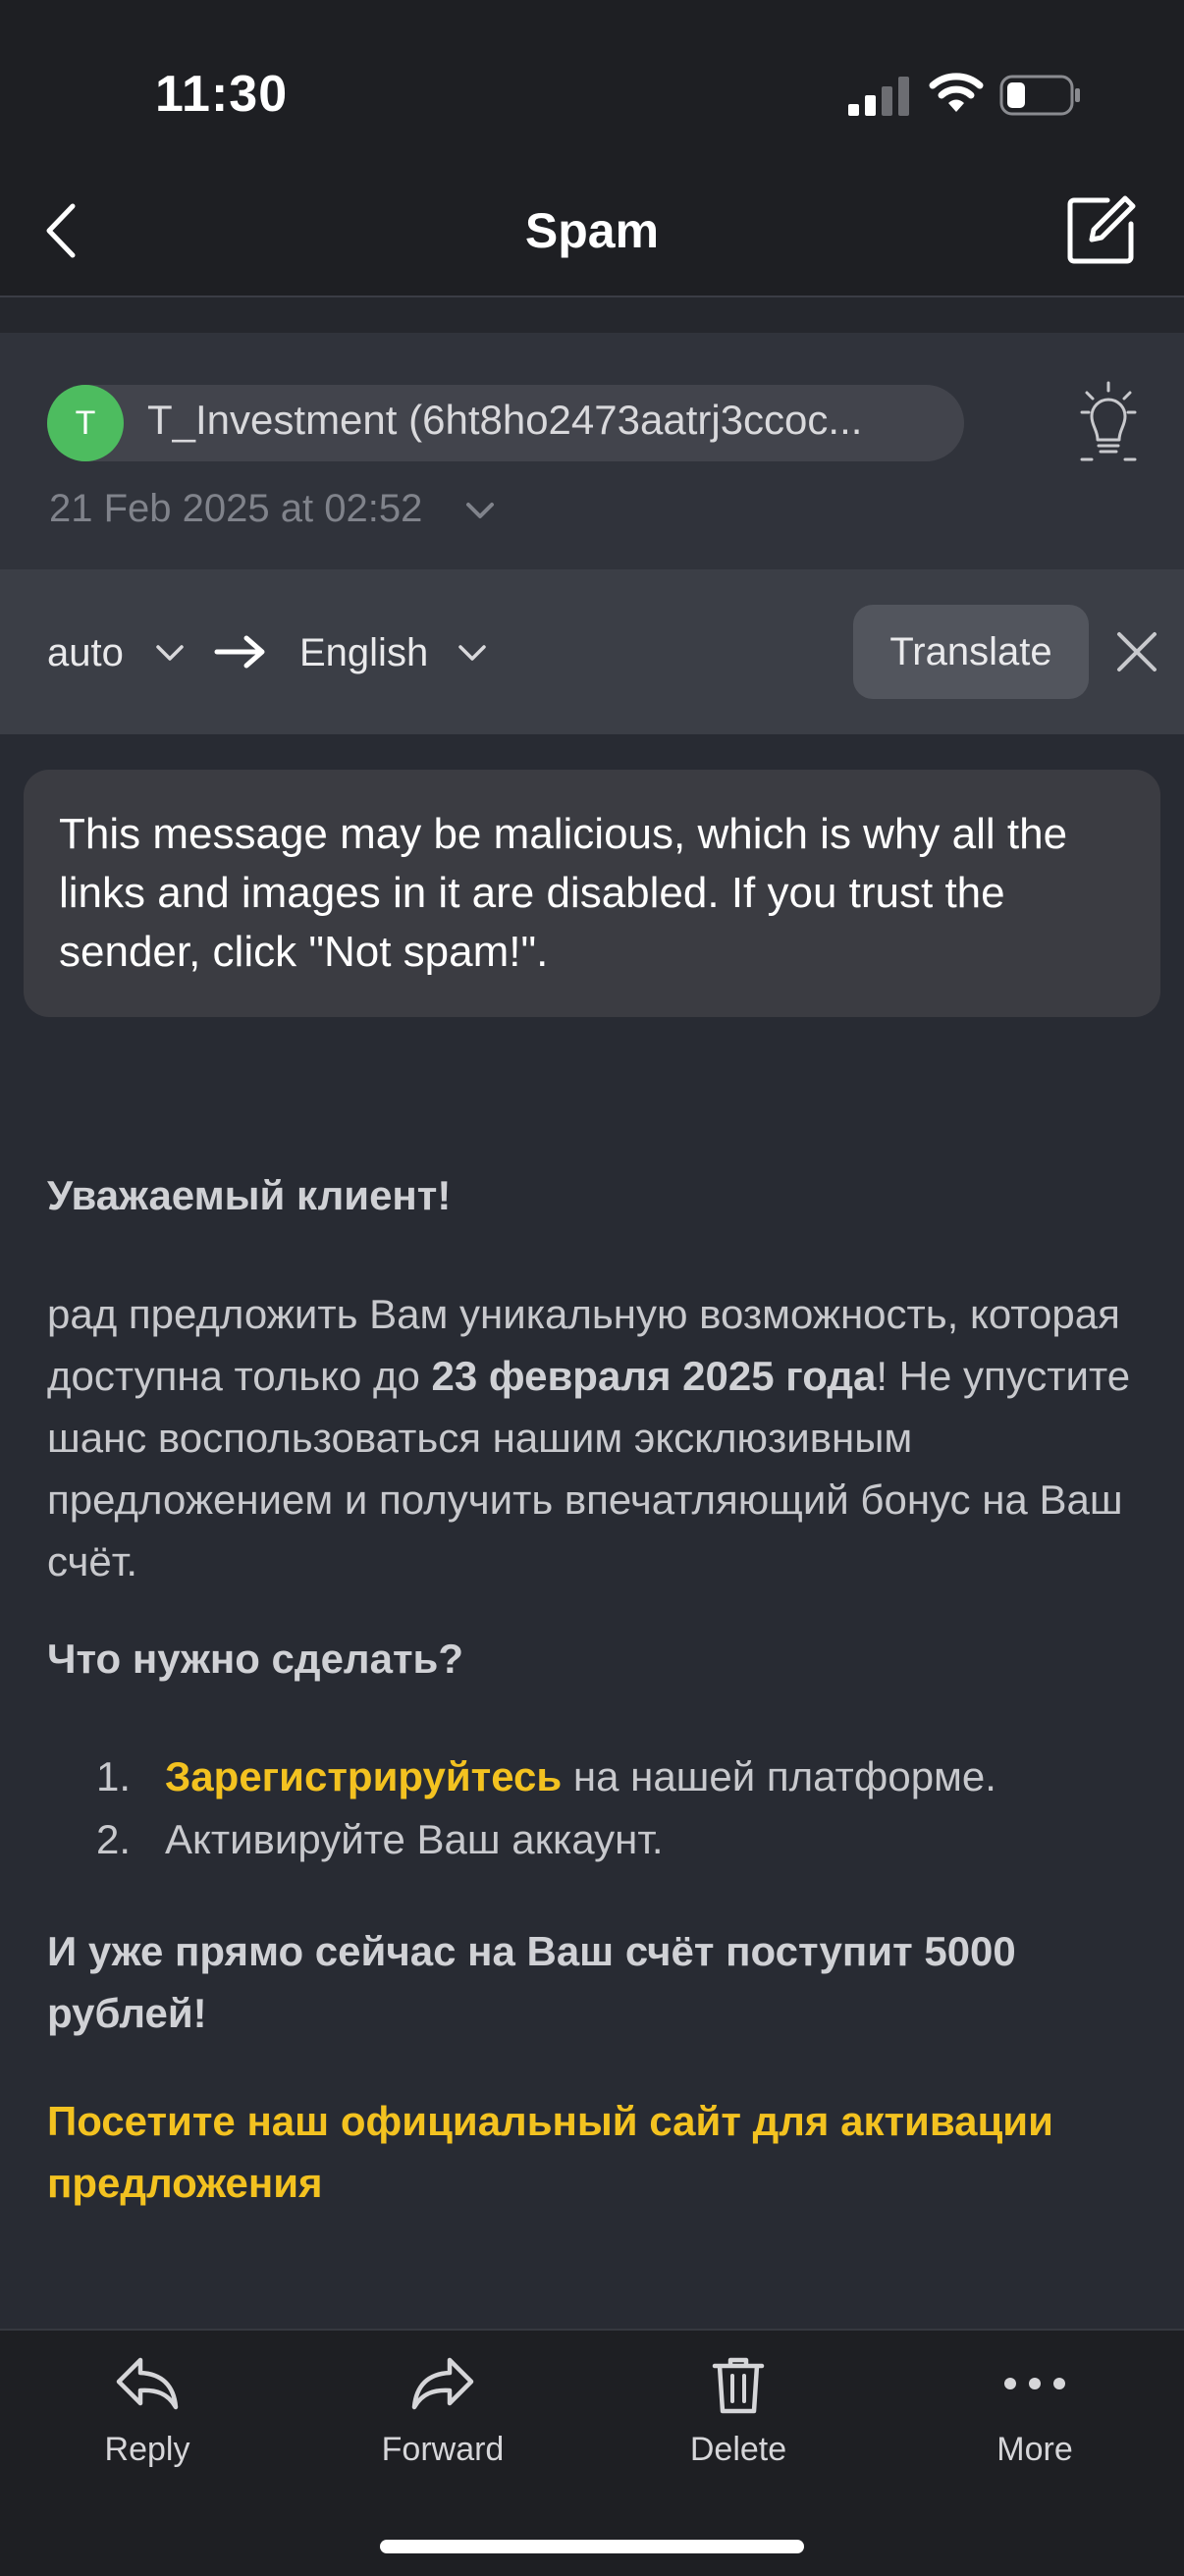 The height and width of the screenshot is (2576, 1184). Describe the element at coordinates (235, 509) in the screenshot. I see `message-date: 21 Feb 2025 at 02:52` at that location.